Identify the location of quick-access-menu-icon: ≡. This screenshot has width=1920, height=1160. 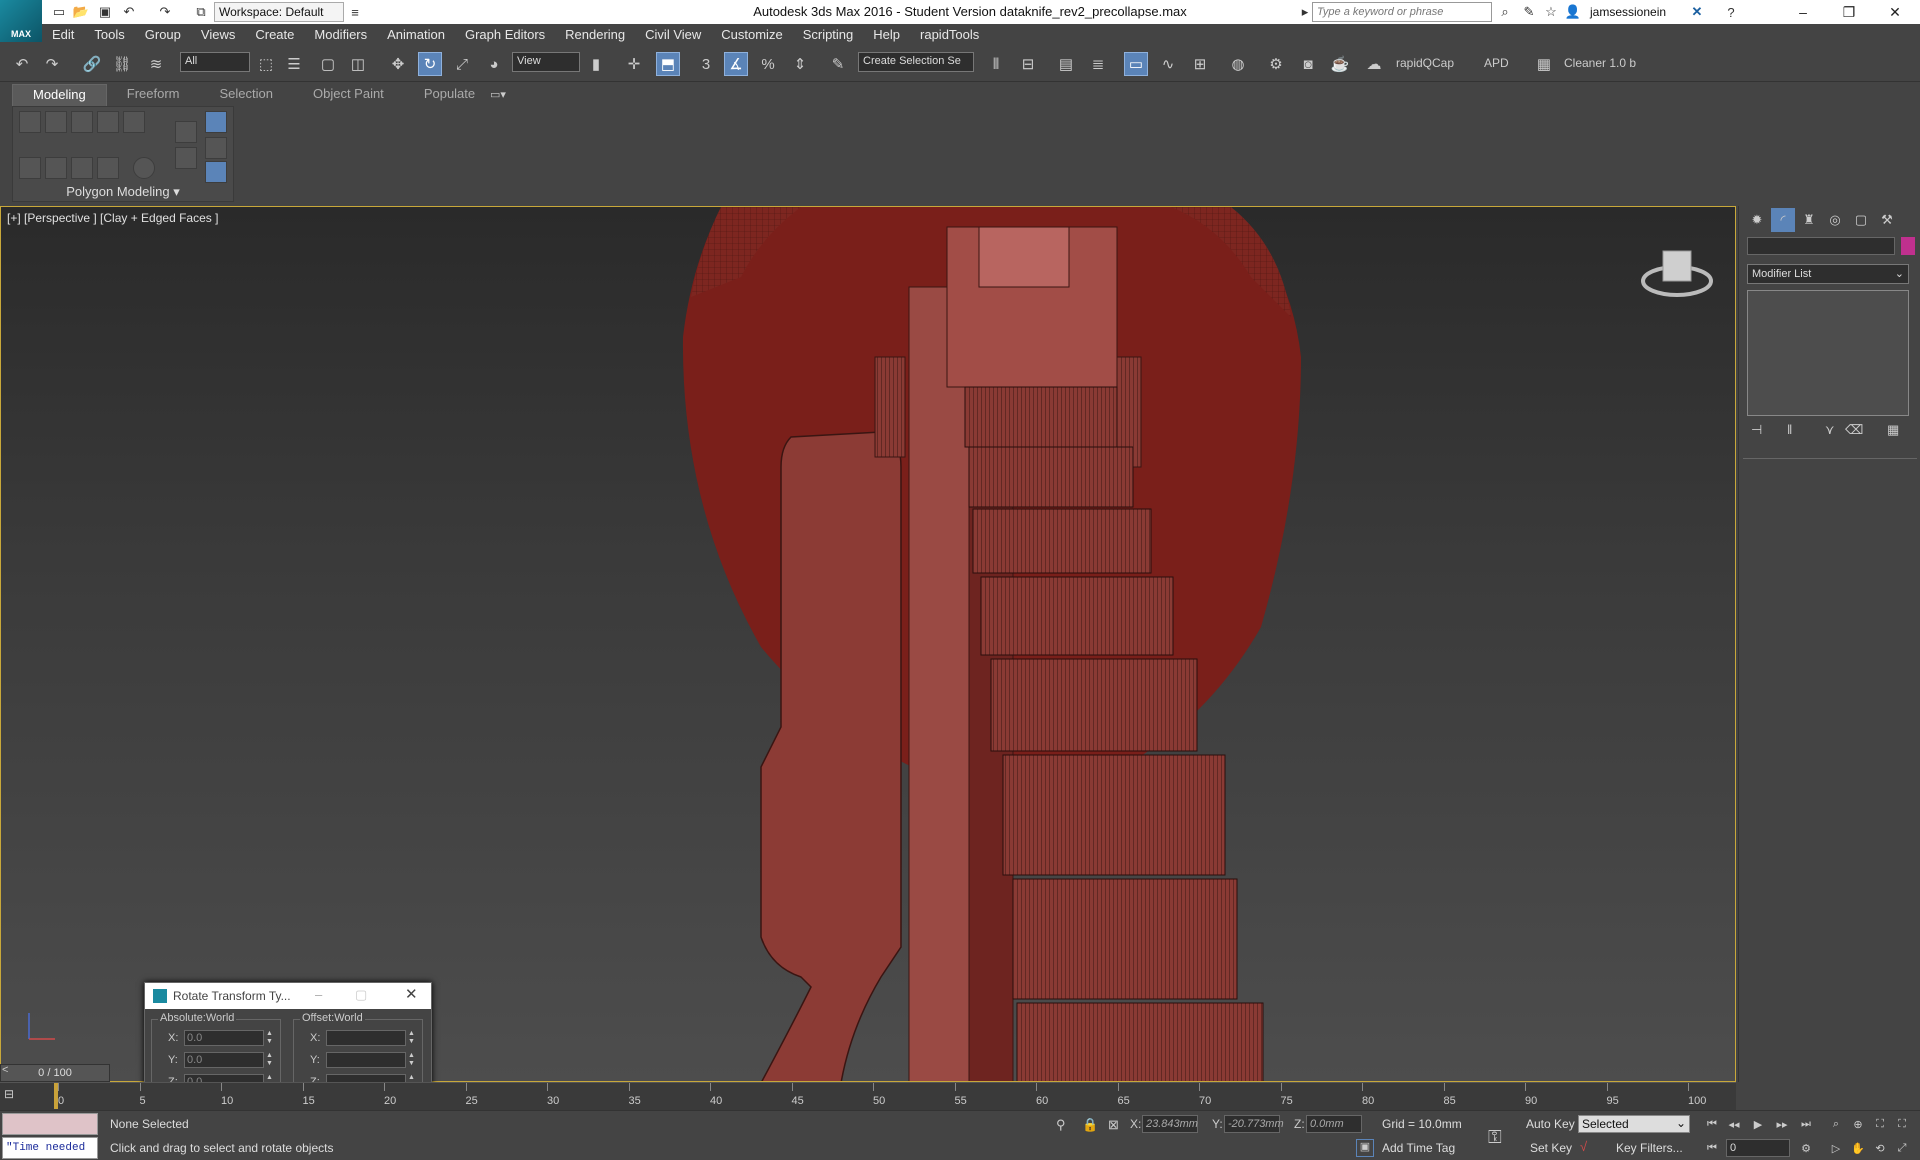
(355, 12).